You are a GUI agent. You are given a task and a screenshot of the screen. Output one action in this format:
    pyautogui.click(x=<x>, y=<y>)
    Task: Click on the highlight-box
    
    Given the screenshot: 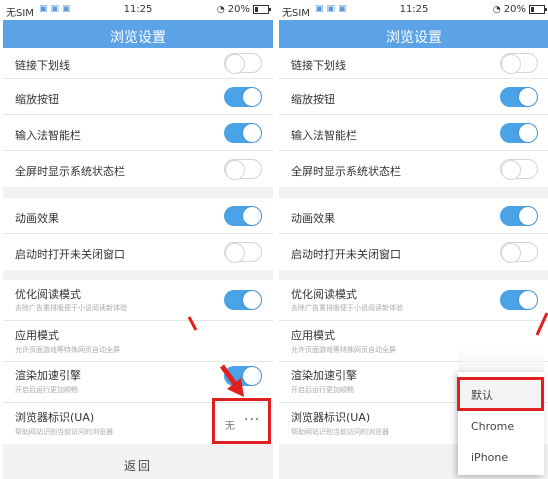 What is the action you would take?
    pyautogui.click(x=241, y=421)
    